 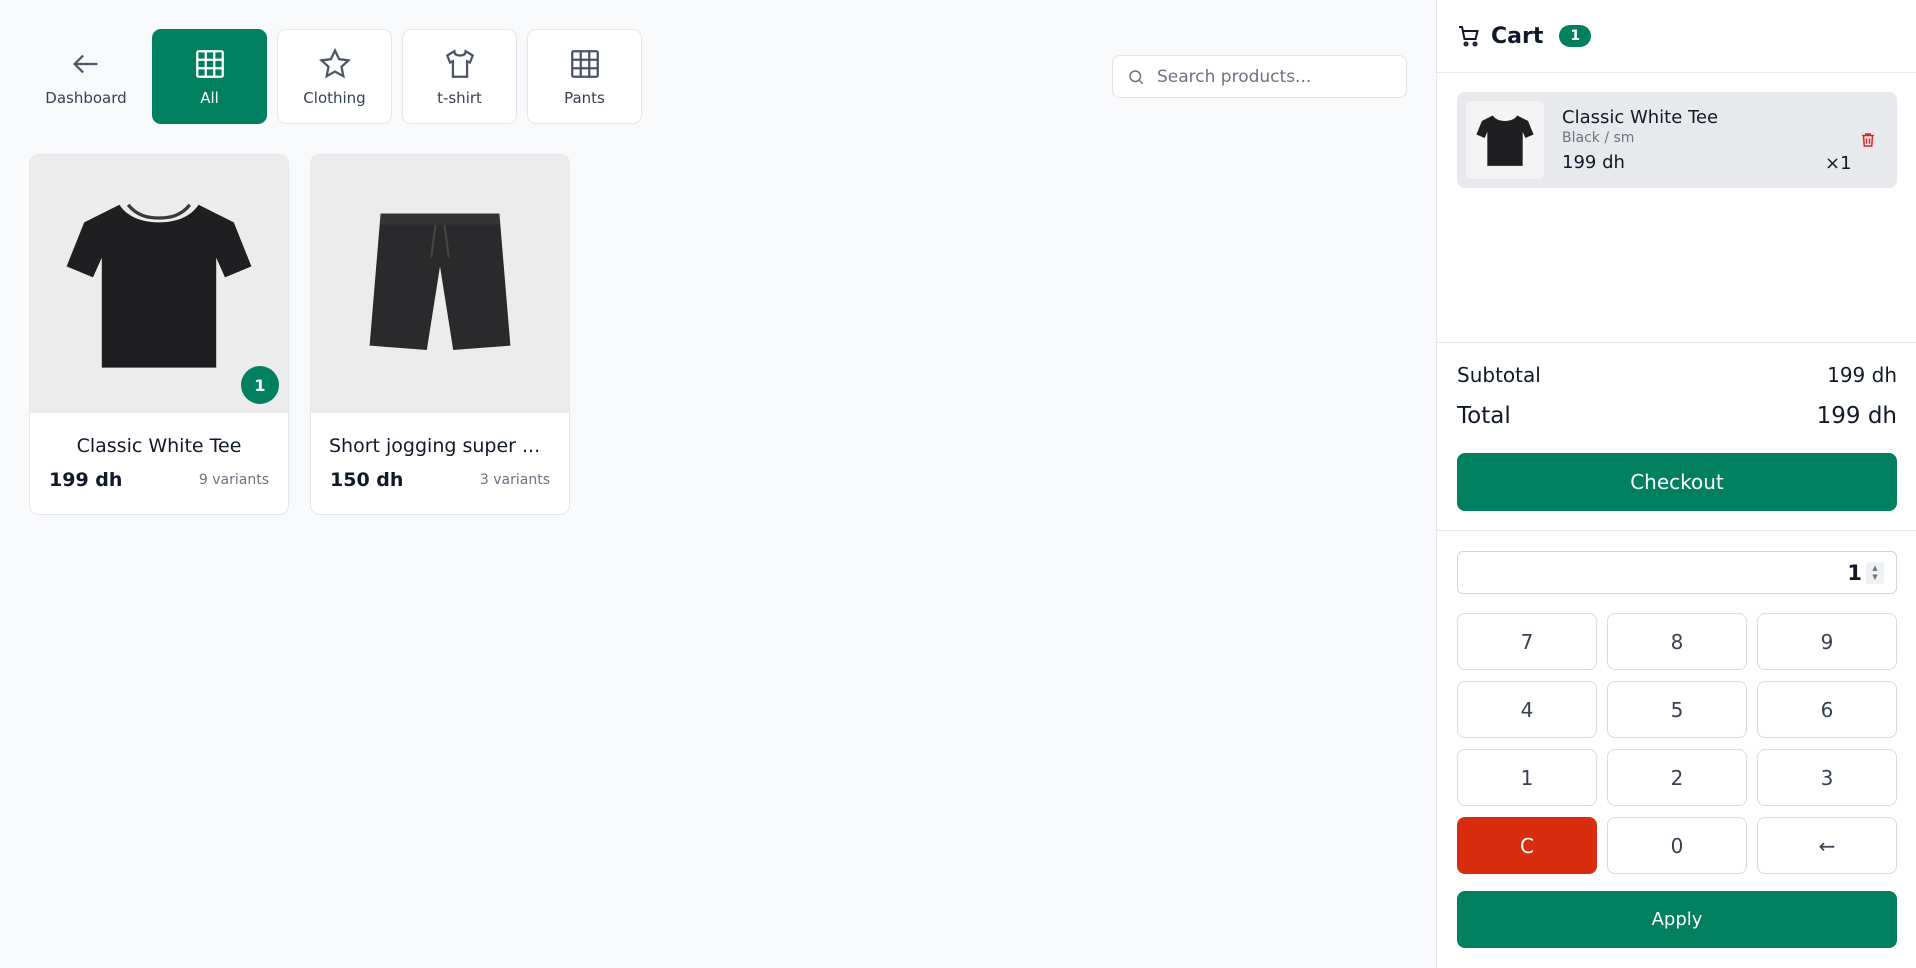 I want to click on category-label: t-shirt, so click(x=459, y=97).